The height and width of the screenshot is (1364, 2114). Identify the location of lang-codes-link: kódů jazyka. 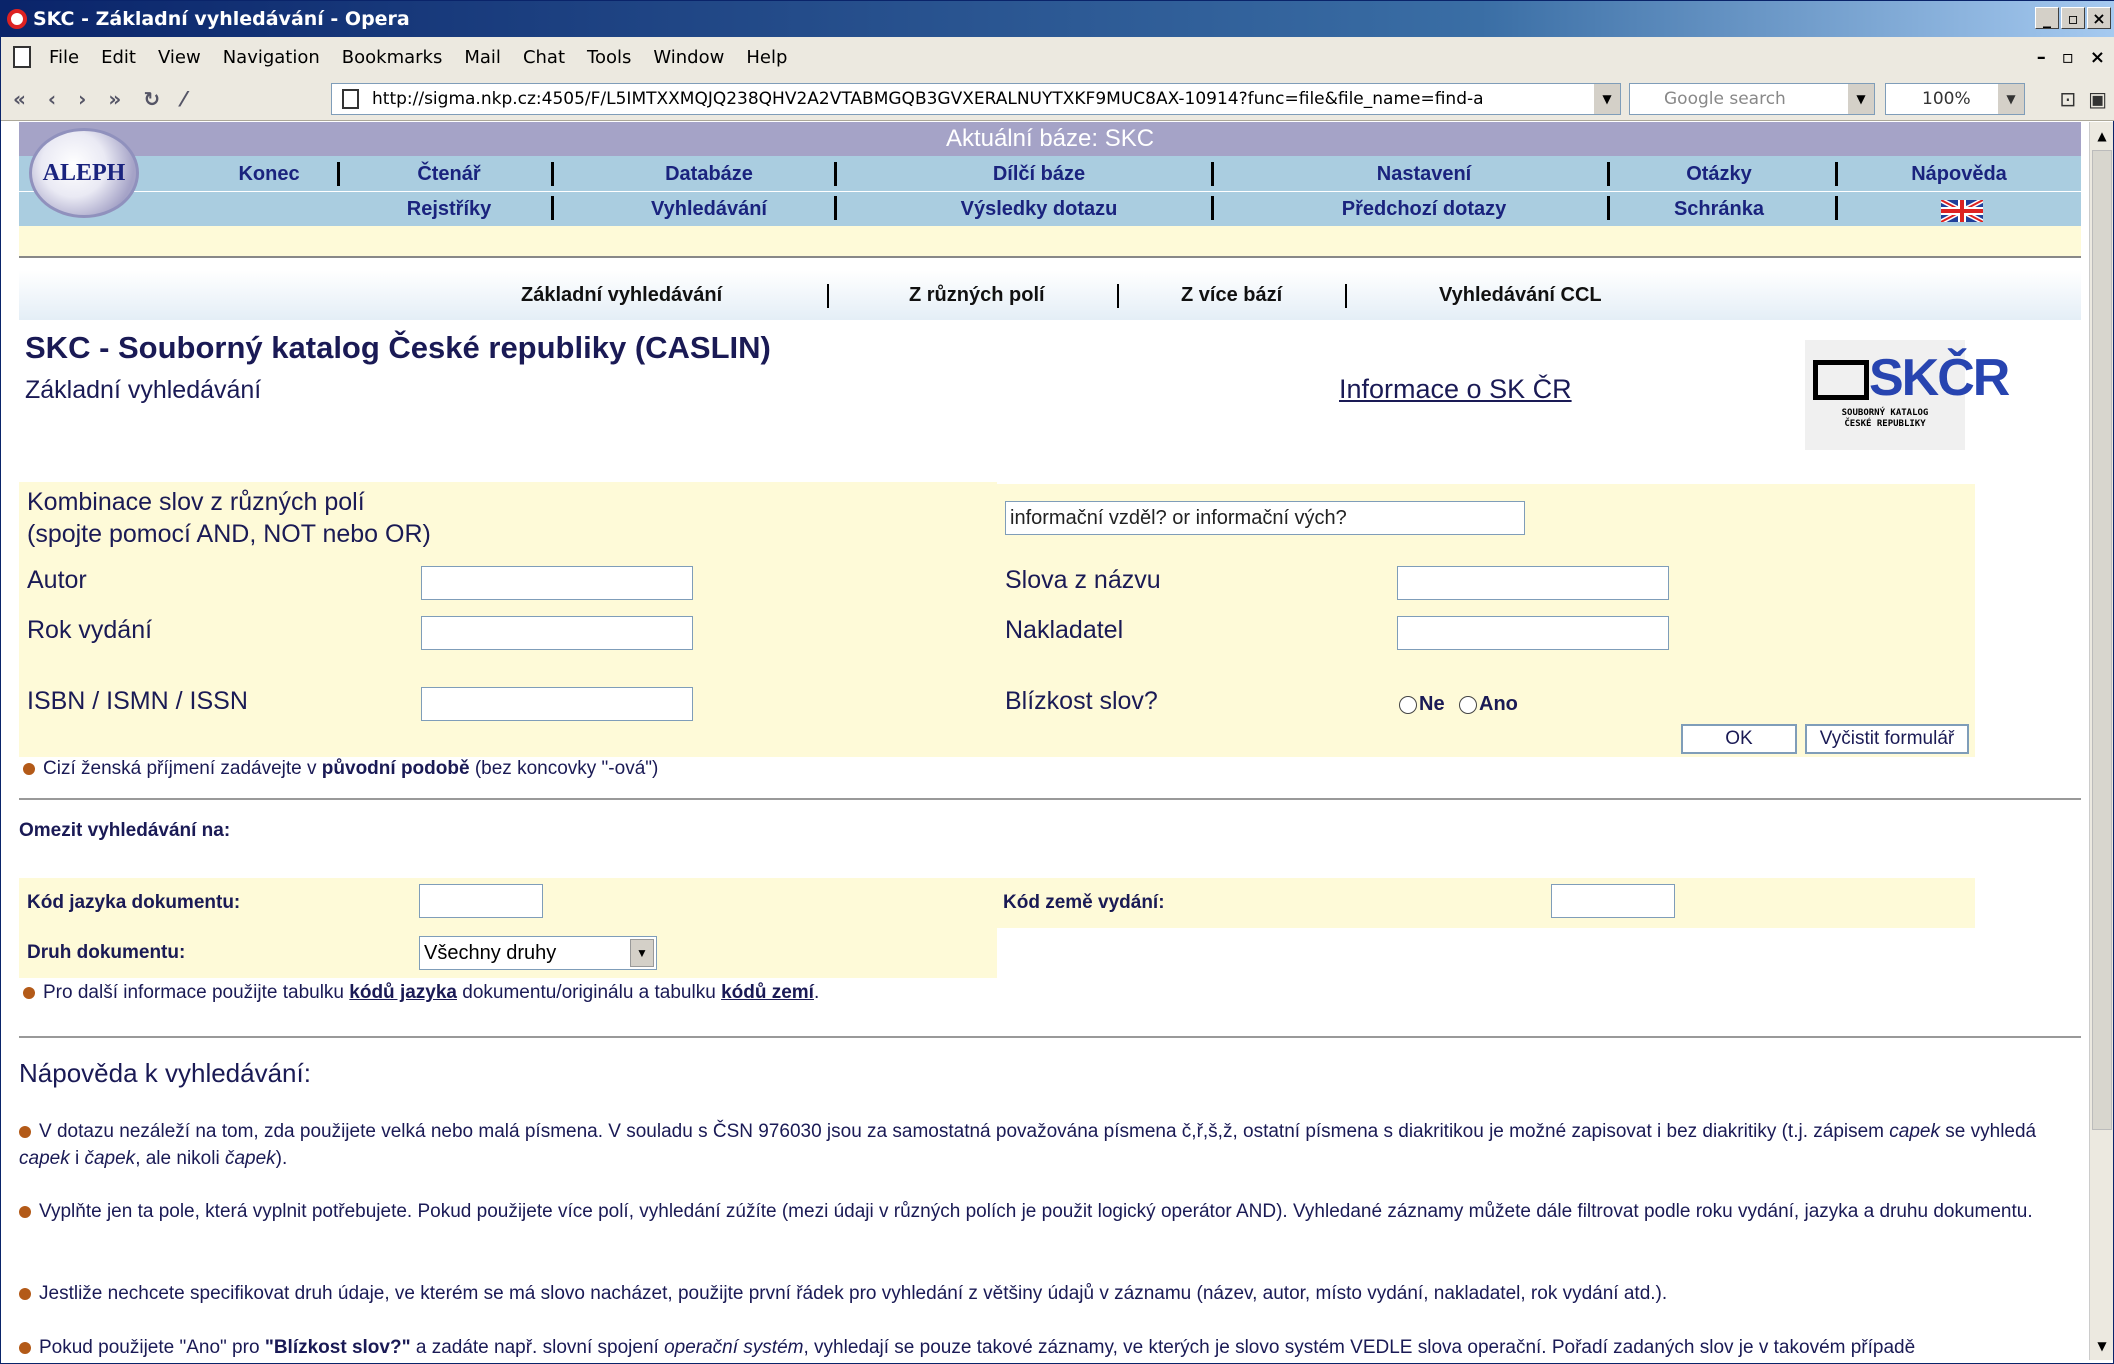
(403, 992).